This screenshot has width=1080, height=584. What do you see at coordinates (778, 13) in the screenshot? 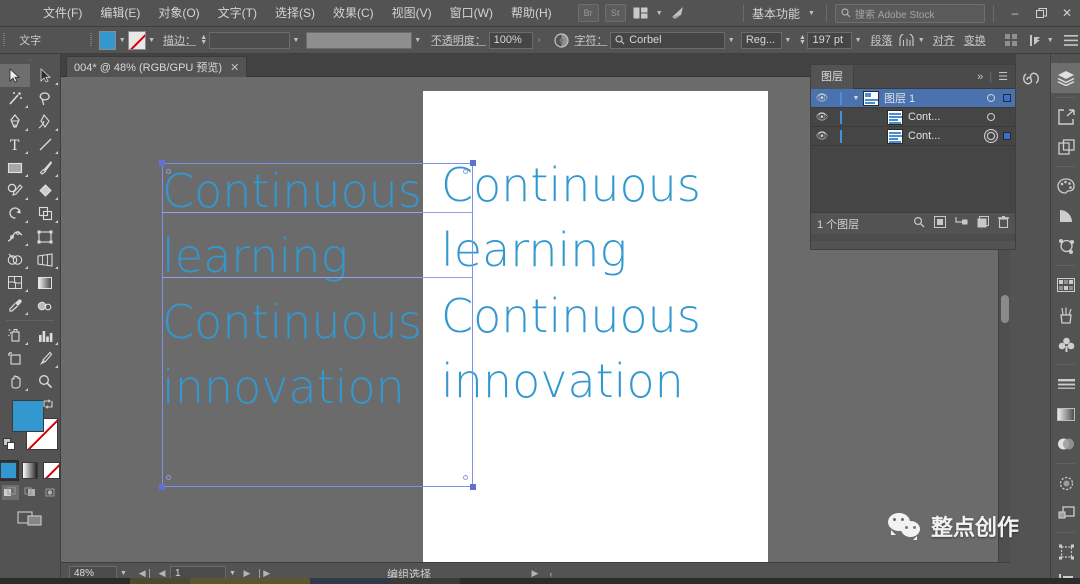
I see `workspace-switcher: 基本功能` at bounding box center [778, 13].